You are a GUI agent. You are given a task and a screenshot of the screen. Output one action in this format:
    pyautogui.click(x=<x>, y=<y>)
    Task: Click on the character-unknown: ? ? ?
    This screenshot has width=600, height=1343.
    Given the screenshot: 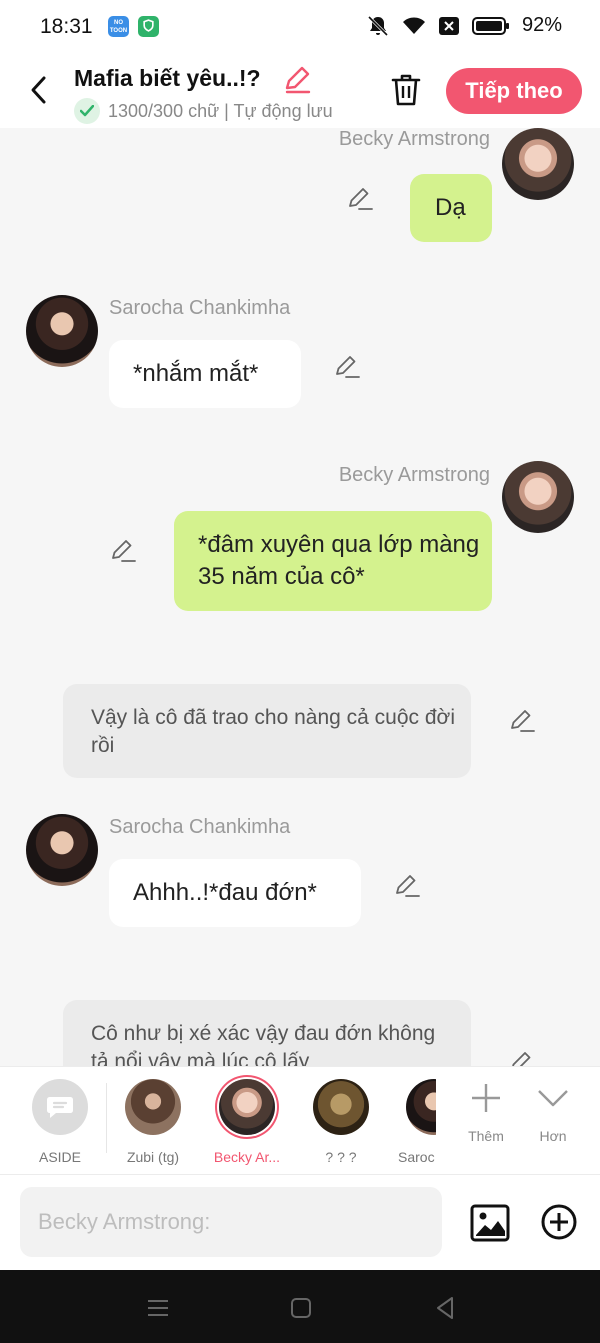 What is the action you would take?
    pyautogui.click(x=341, y=1122)
    